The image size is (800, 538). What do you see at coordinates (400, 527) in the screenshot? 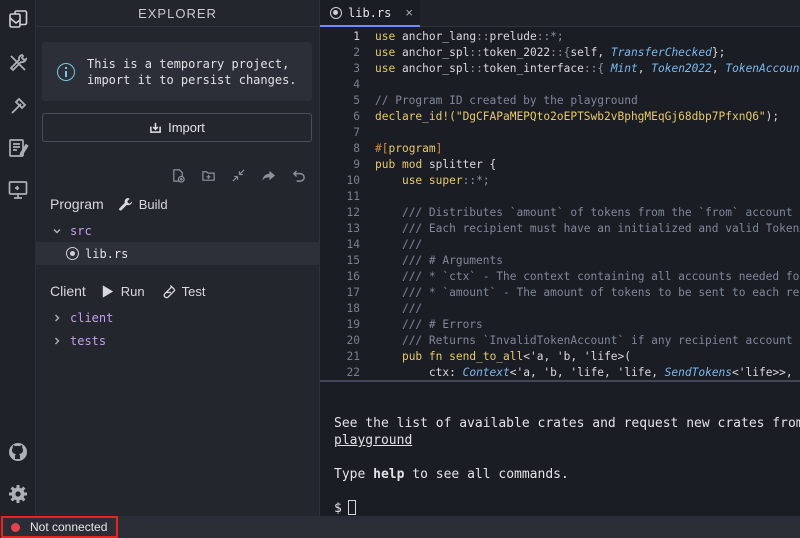
I see `status-bar: Not connected` at bounding box center [400, 527].